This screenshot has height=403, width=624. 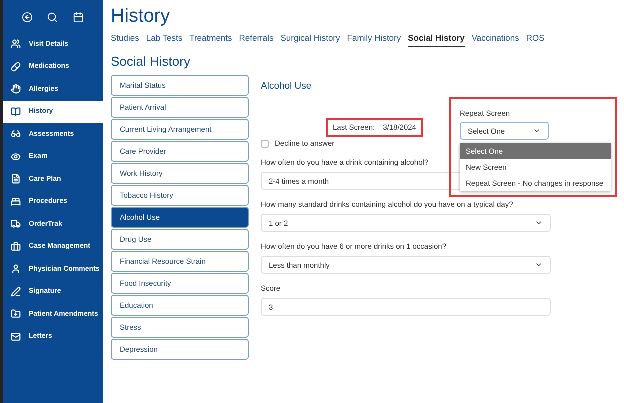 I want to click on tab: ROS, so click(x=535, y=40).